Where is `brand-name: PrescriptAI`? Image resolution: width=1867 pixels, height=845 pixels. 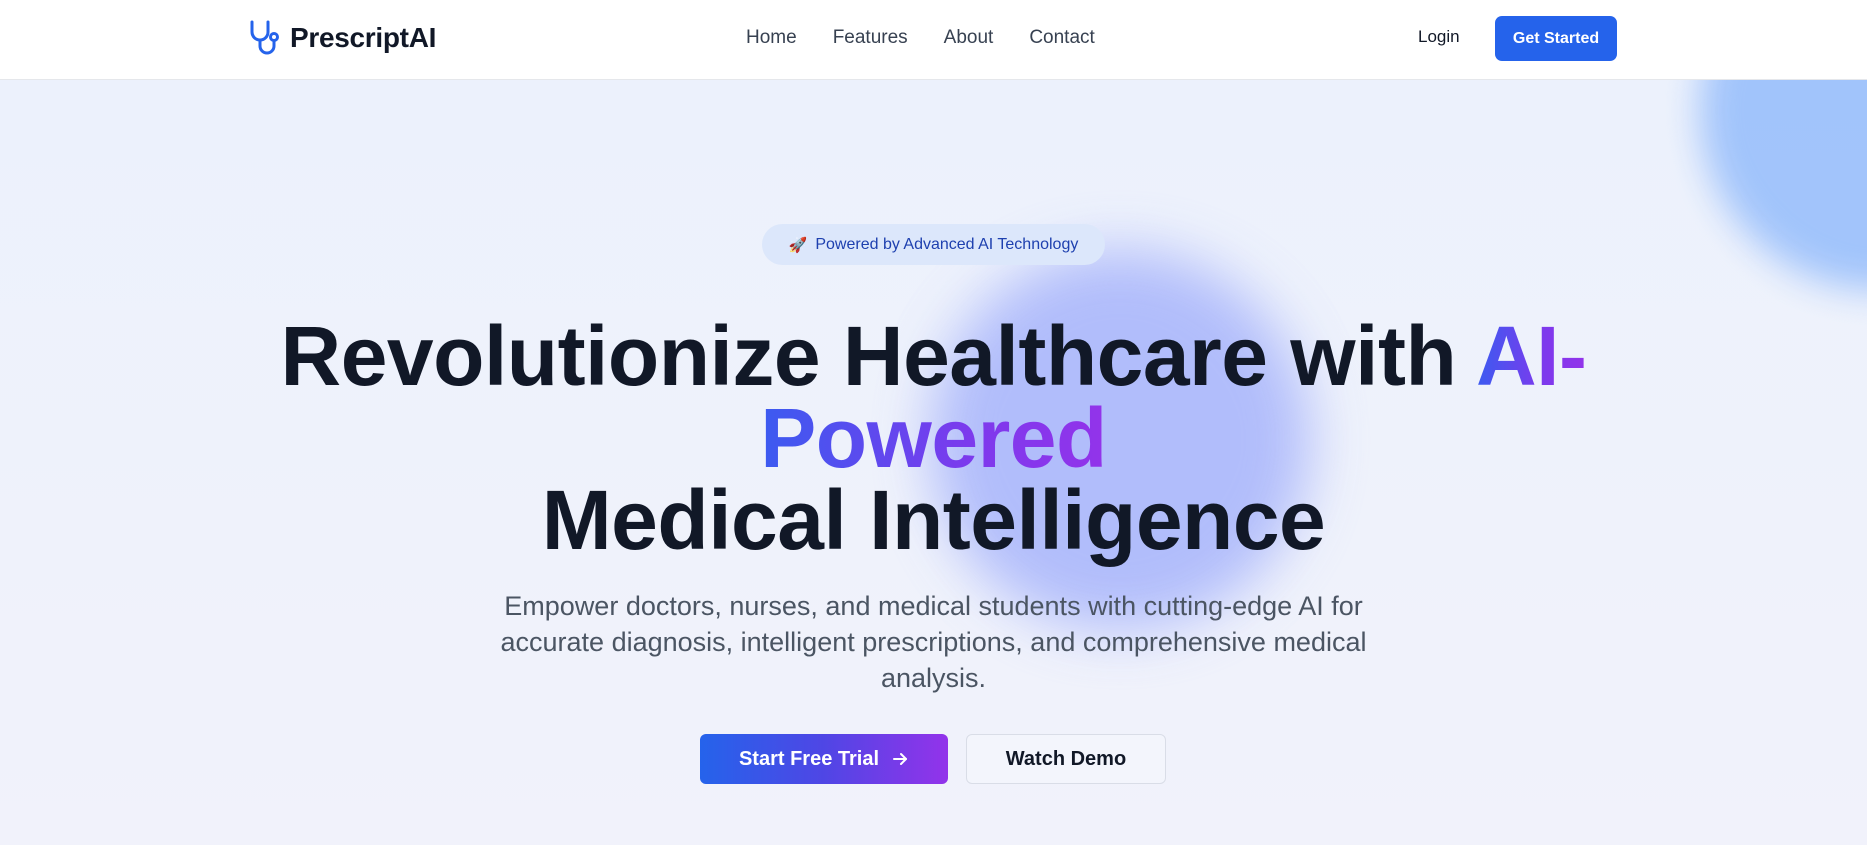 brand-name: PrescriptAI is located at coordinates (363, 37).